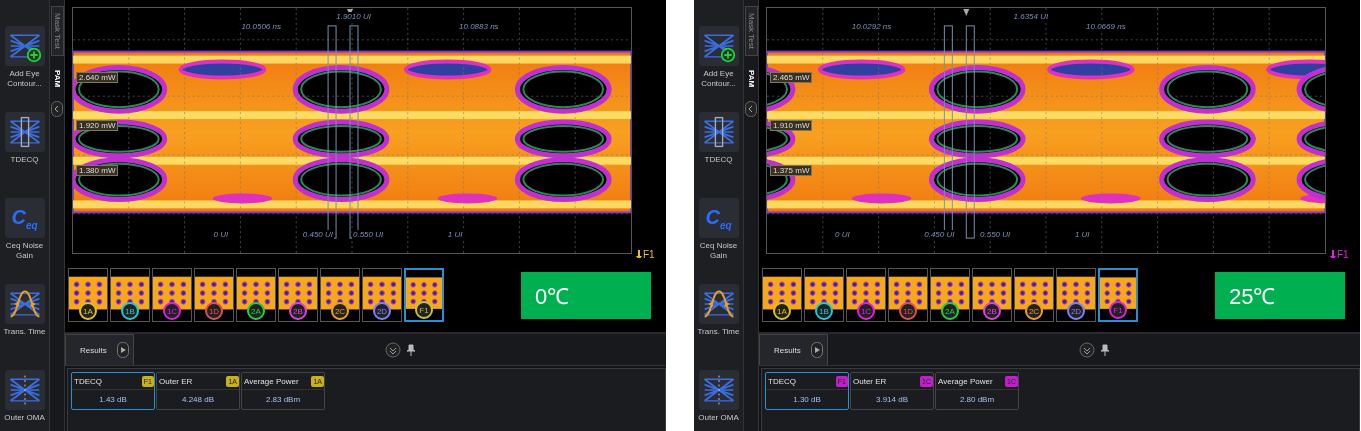  What do you see at coordinates (97, 170) in the screenshot?
I see `level-label: 1.380 mW` at bounding box center [97, 170].